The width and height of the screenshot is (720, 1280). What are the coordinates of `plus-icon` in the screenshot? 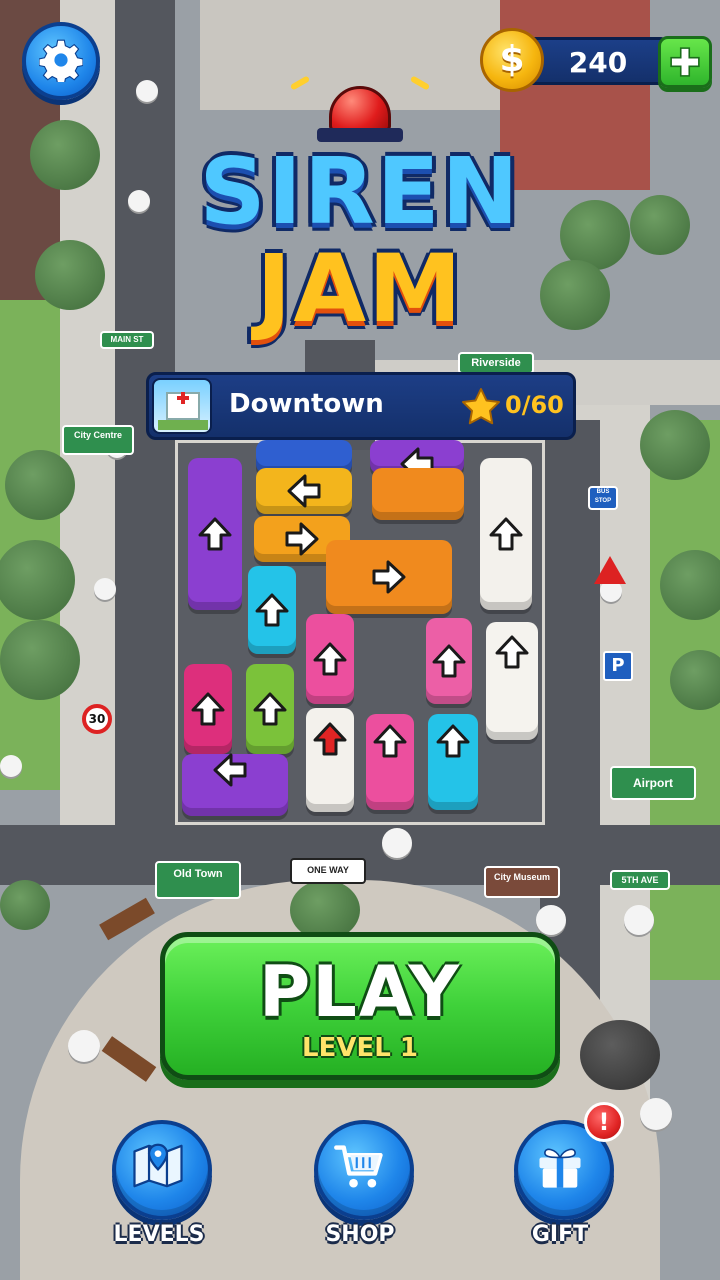 It's located at (685, 62).